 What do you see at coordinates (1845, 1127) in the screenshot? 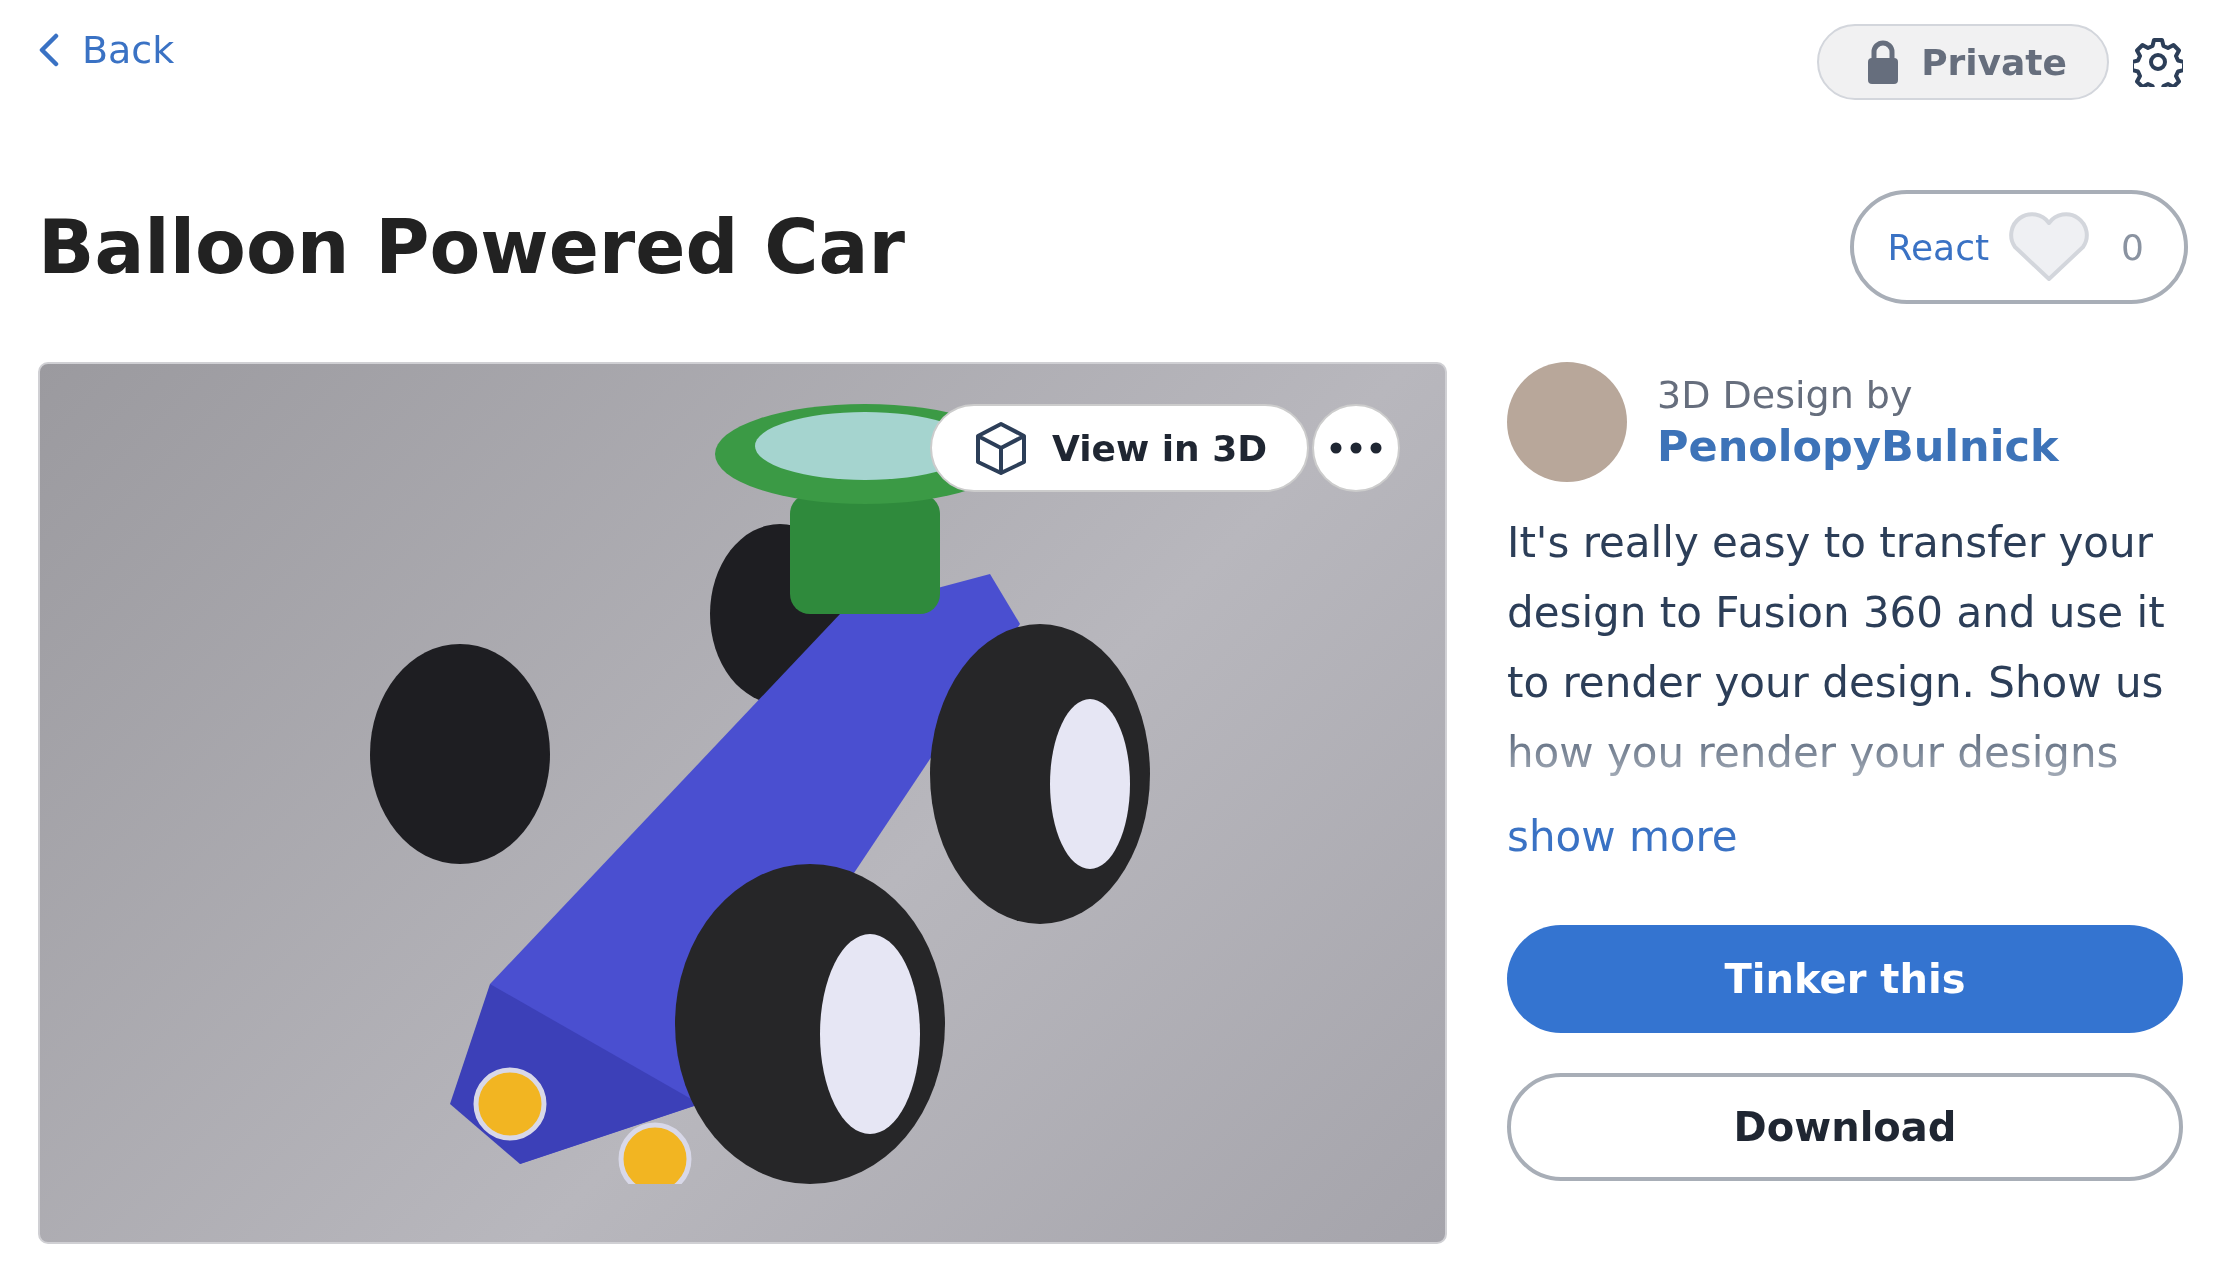
I see `download-button: Download` at bounding box center [1845, 1127].